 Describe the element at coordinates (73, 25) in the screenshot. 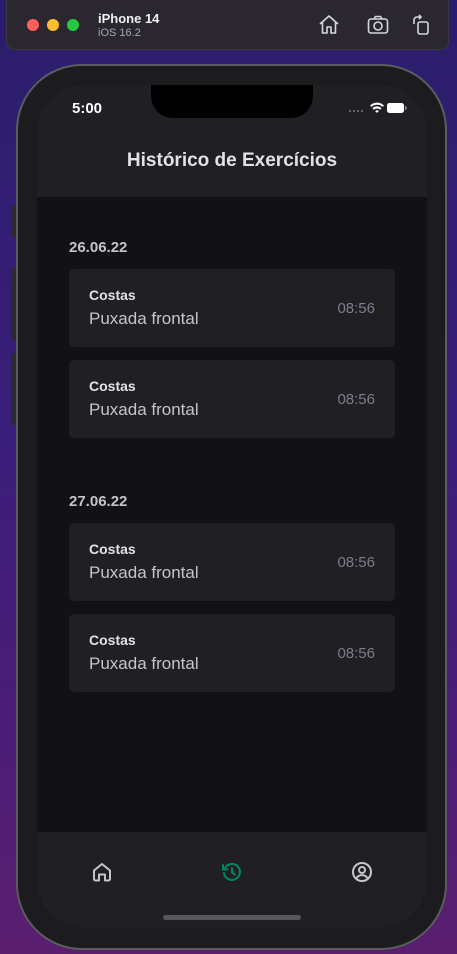

I see `zoom-window-button` at that location.